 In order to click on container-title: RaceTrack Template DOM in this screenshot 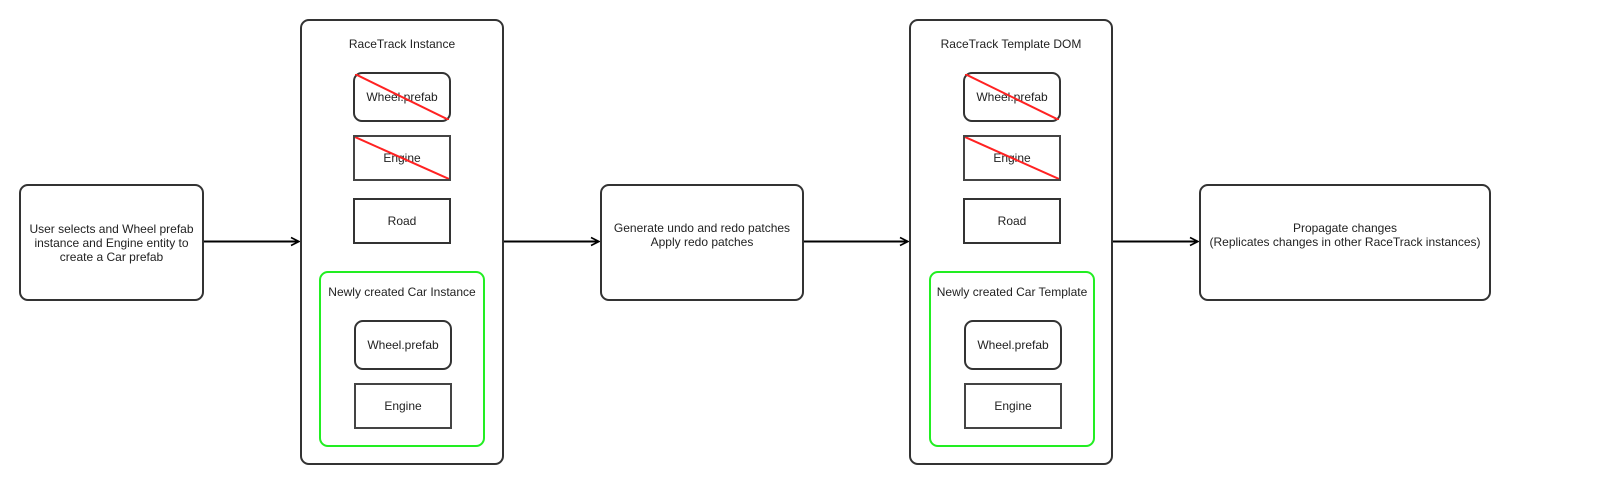, I will do `click(1011, 44)`.